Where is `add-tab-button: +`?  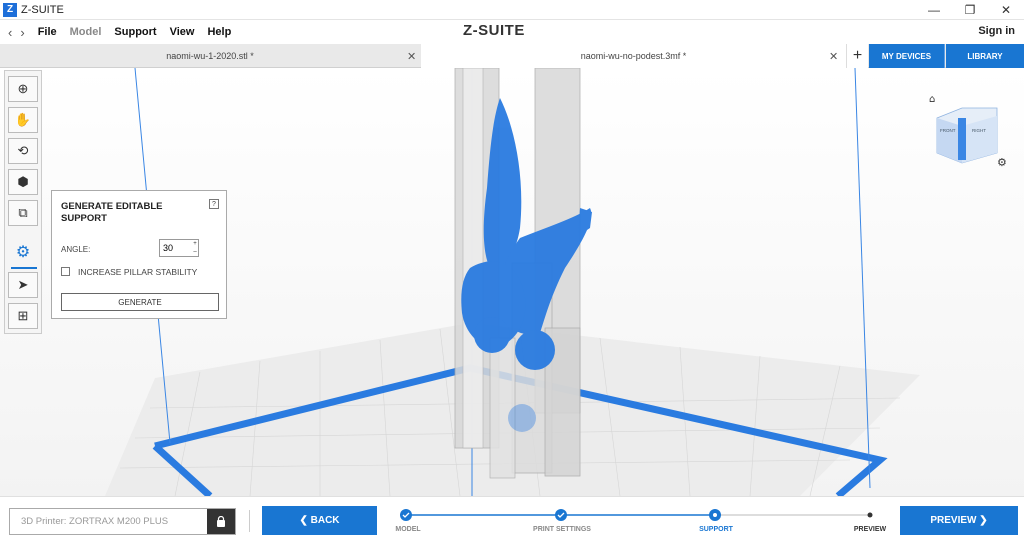
add-tab-button: + is located at coordinates (857, 56).